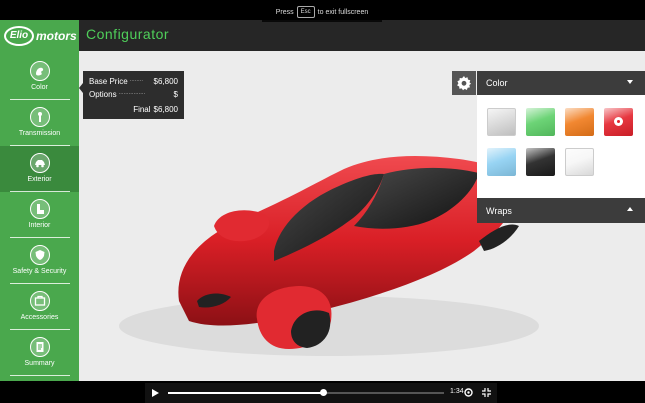 This screenshot has height=403, width=645. I want to click on sidebar-item-label: Interior, so click(39, 225).